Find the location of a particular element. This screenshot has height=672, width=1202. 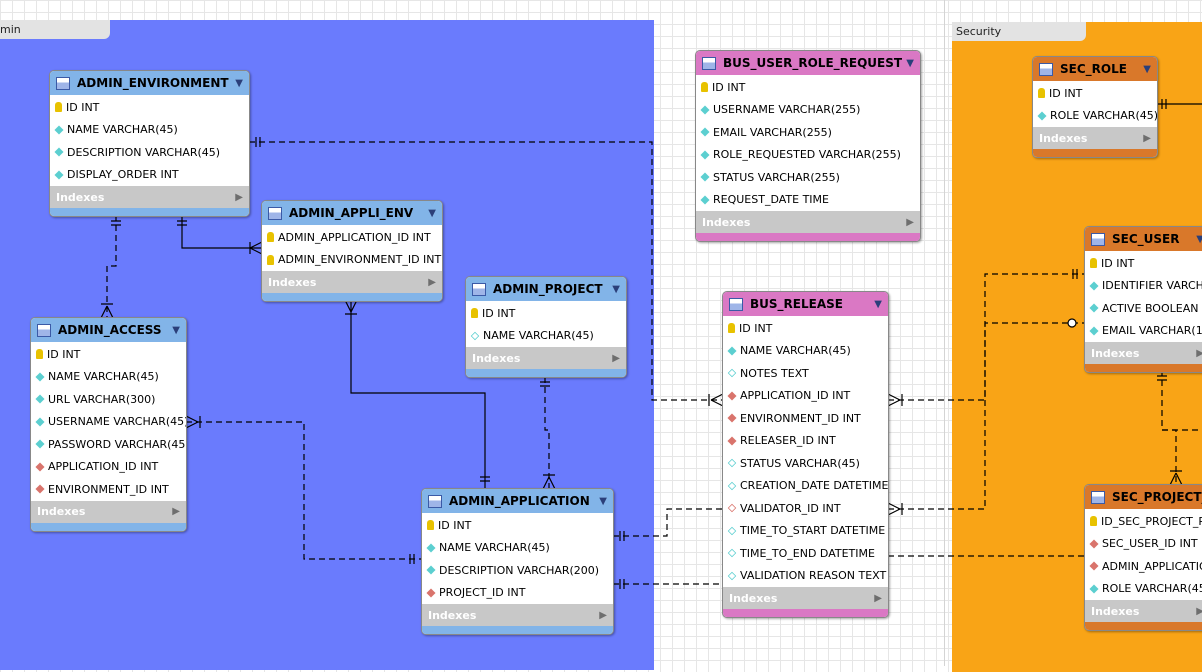

column-row: STATUS VARCHAR(255) is located at coordinates (808, 177).